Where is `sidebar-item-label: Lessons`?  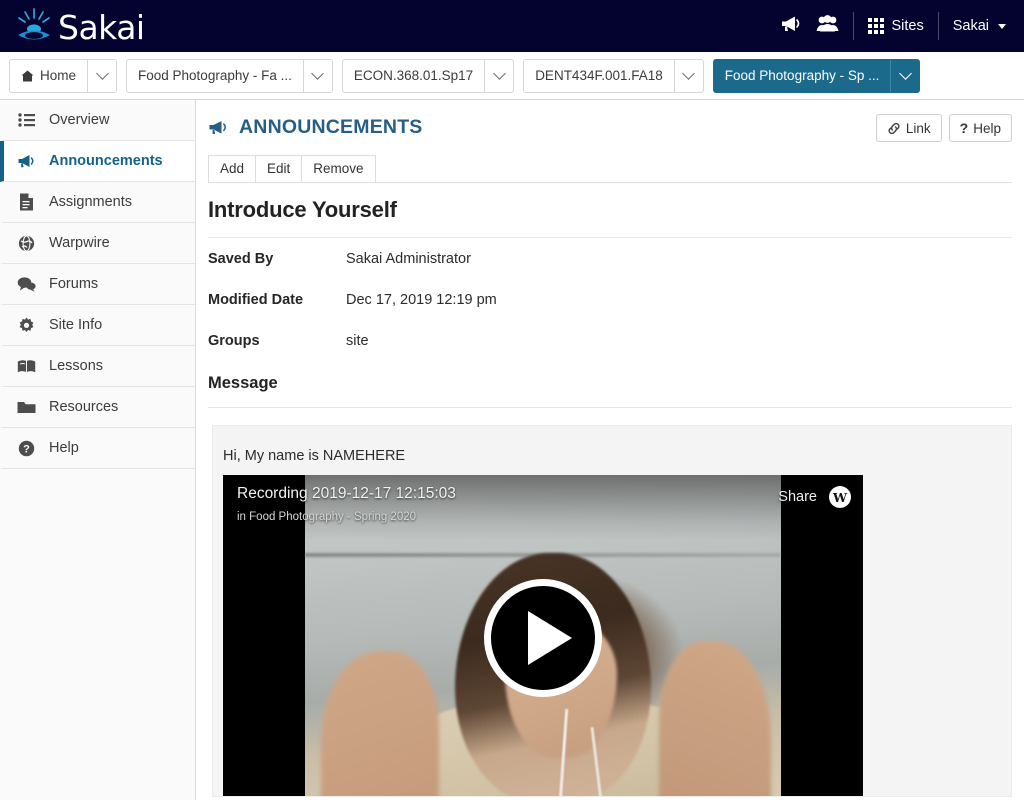 sidebar-item-label: Lessons is located at coordinates (76, 366).